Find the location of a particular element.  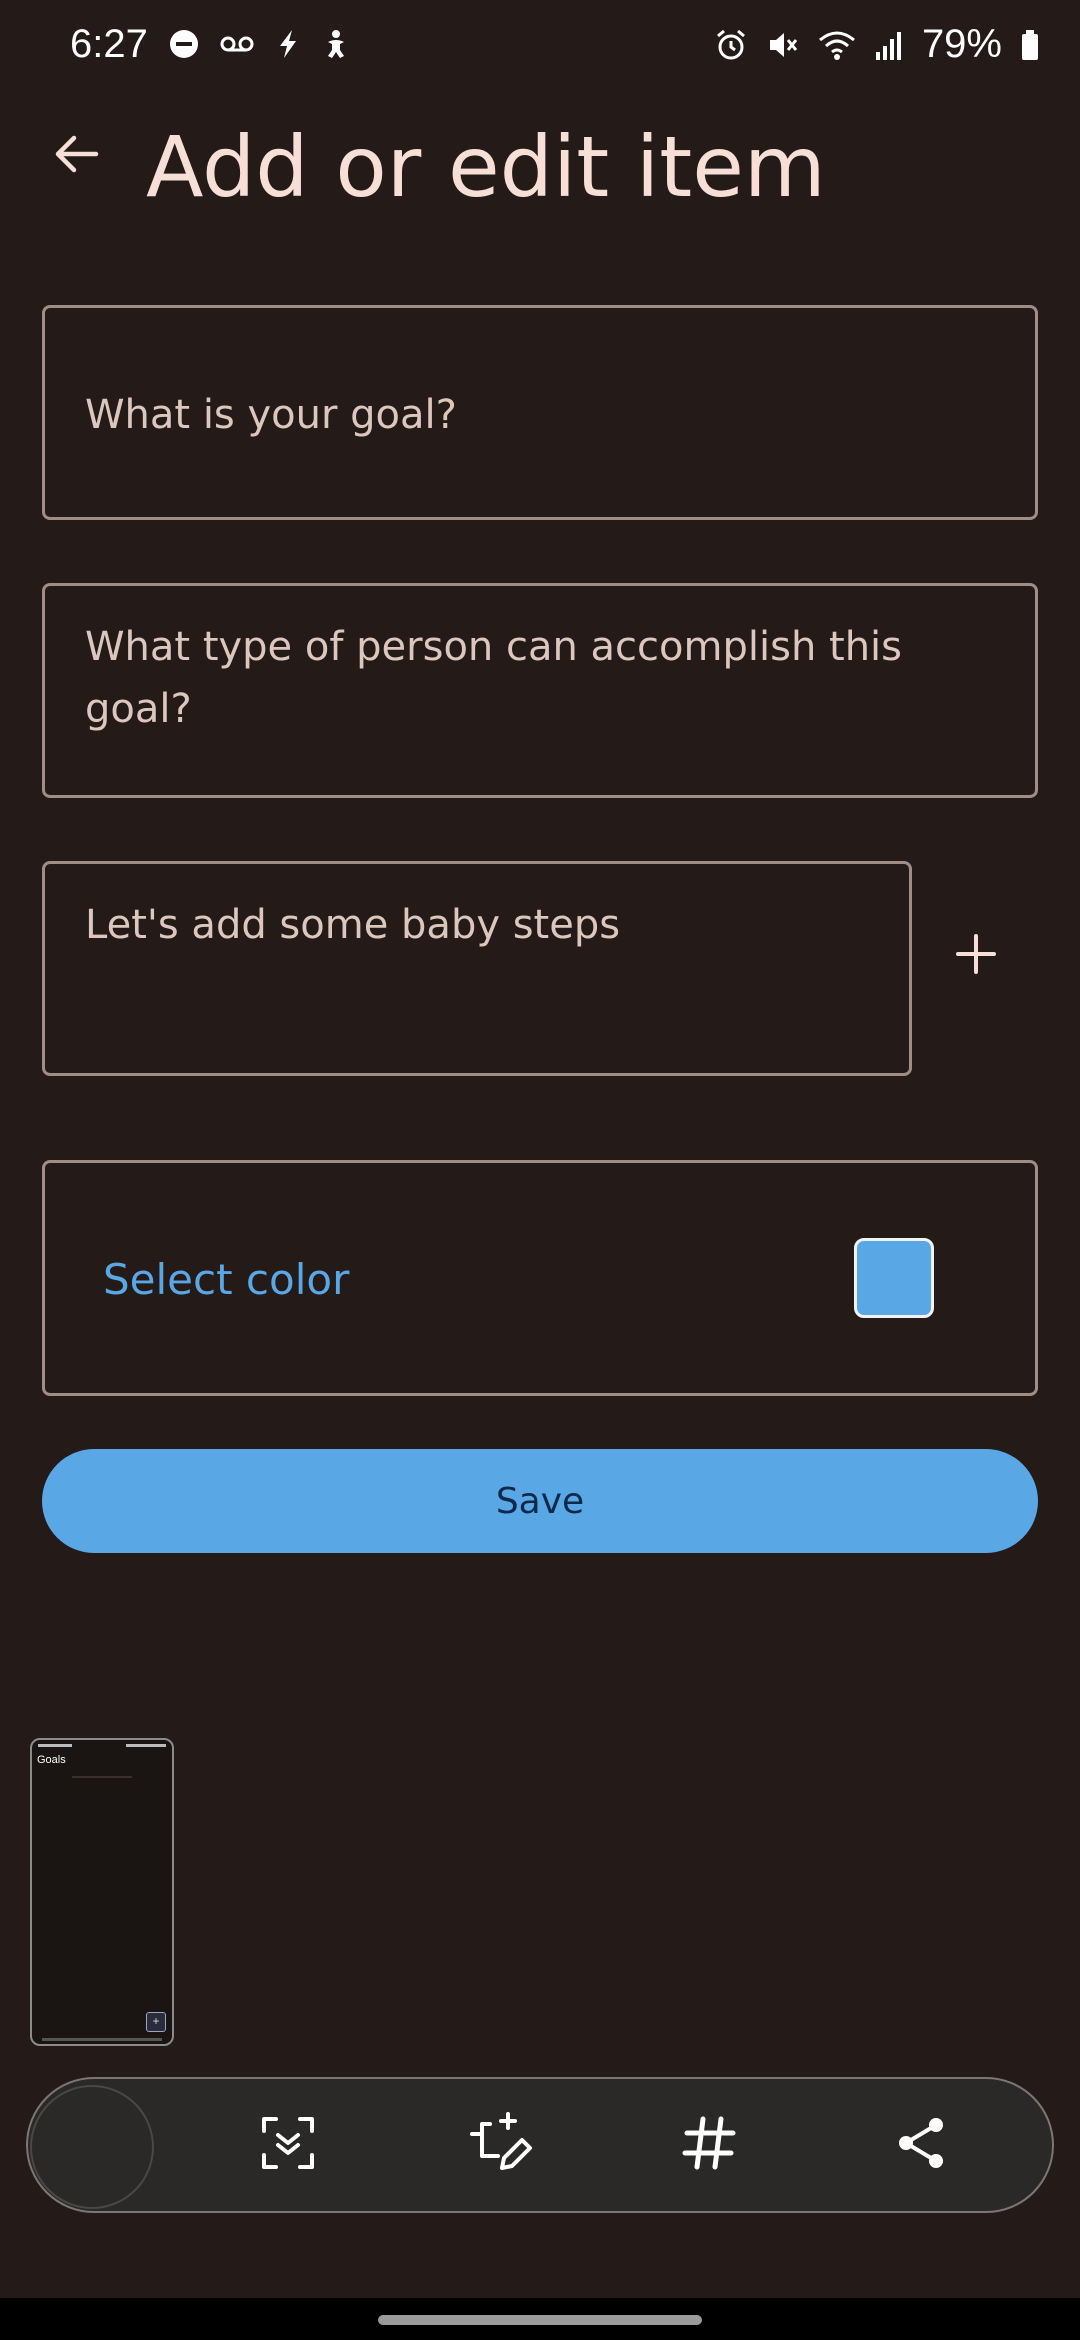

color-swatch is located at coordinates (894, 1278).